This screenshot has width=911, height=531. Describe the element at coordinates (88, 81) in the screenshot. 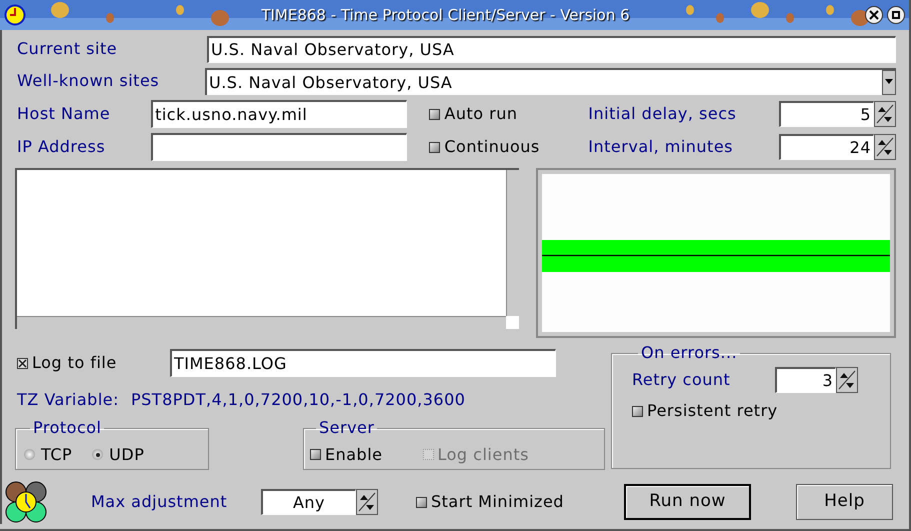

I see `field-label: Well-known sites` at that location.